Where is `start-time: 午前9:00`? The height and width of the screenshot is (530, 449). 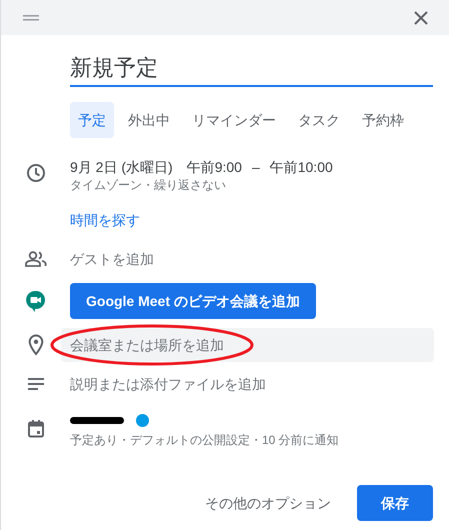
start-time: 午前9:00 is located at coordinates (214, 167).